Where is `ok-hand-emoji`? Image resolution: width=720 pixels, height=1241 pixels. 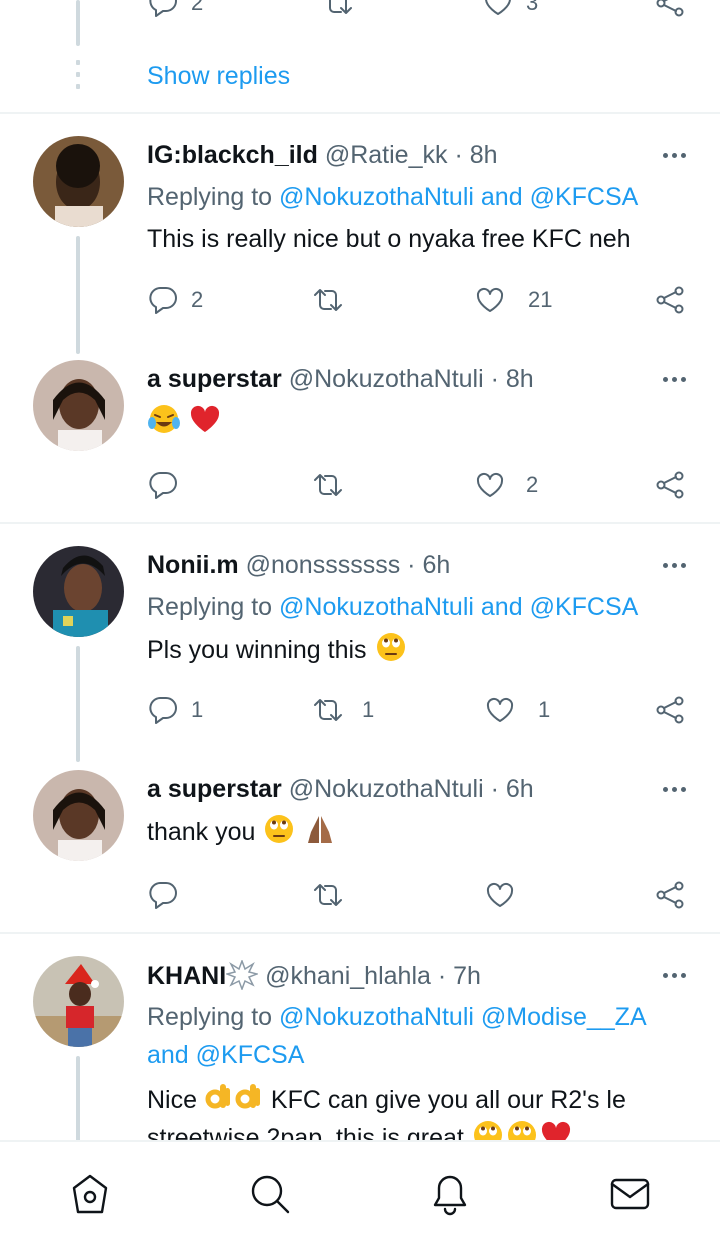 ok-hand-emoji is located at coordinates (247, 1096).